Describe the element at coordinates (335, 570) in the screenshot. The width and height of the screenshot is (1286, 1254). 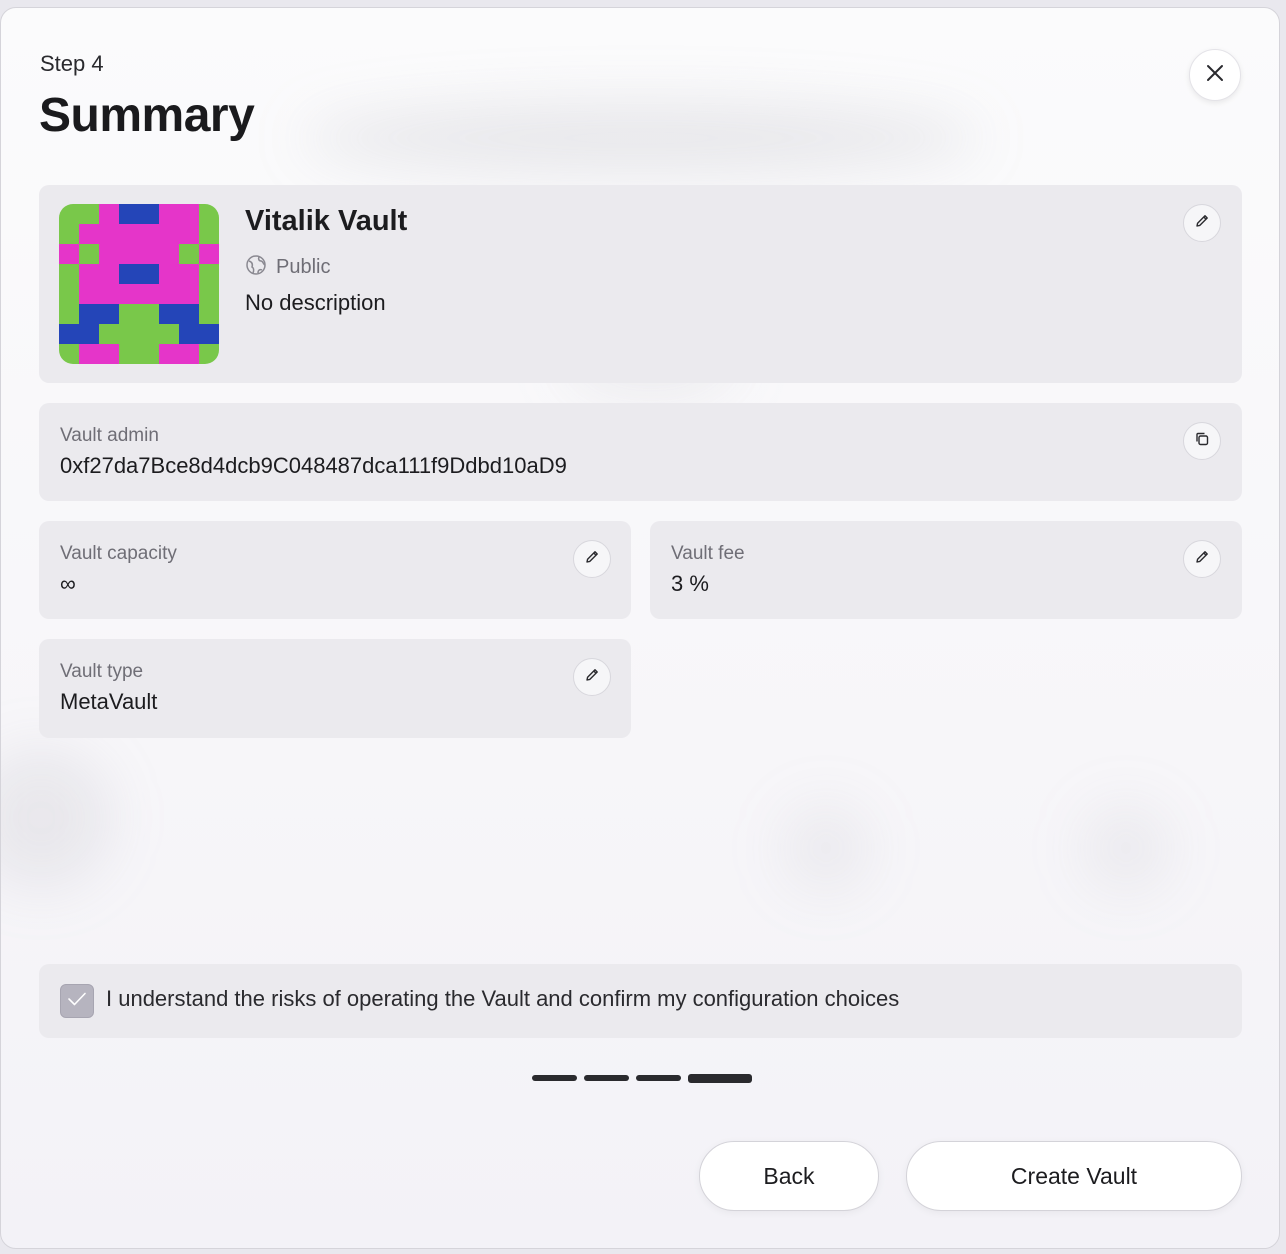
I see `vault-capacity-card: Vault capacity ∞` at that location.